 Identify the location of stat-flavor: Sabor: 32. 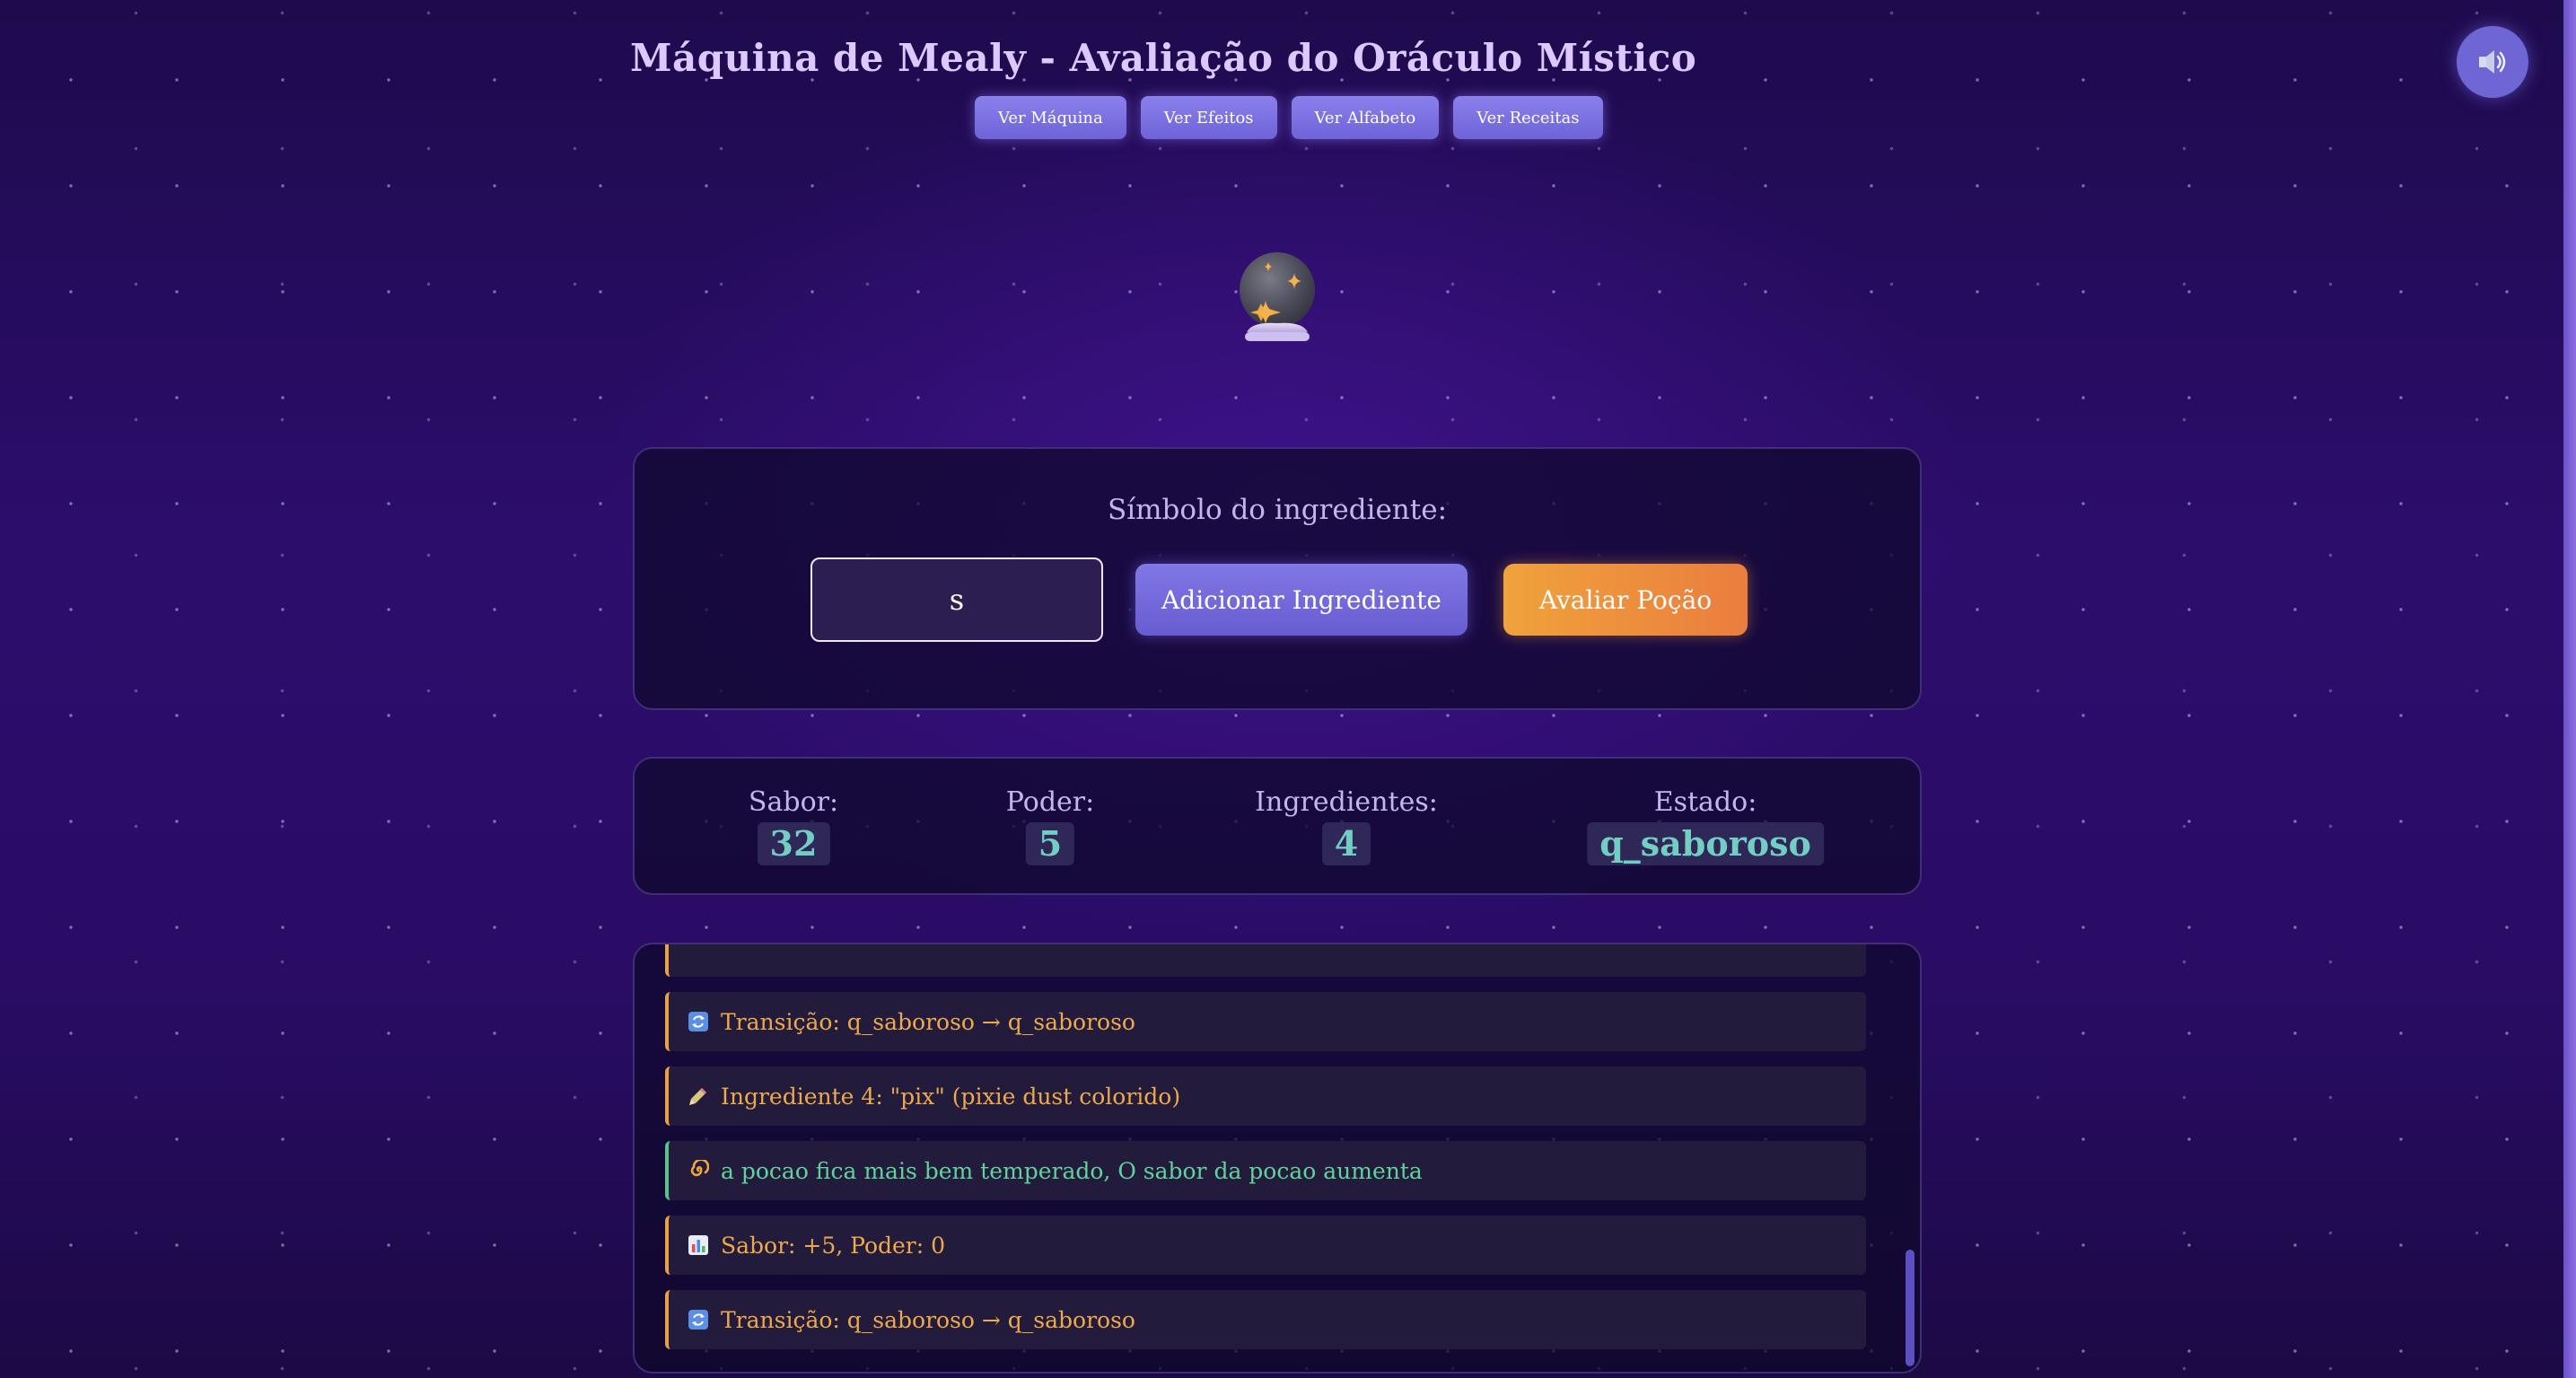
(793, 826).